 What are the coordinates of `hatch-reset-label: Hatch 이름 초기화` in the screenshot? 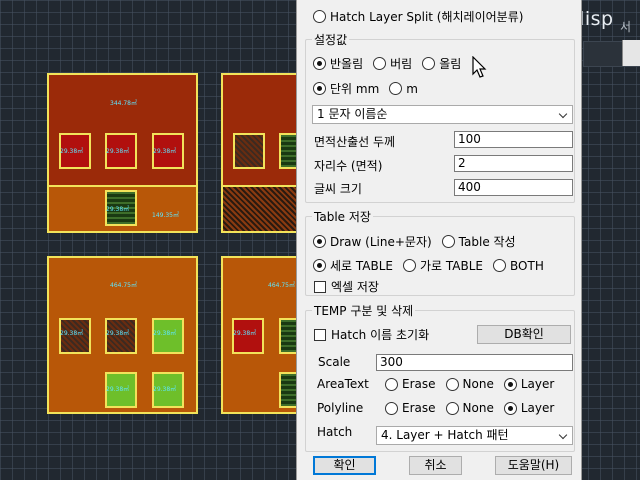 It's located at (380, 335).